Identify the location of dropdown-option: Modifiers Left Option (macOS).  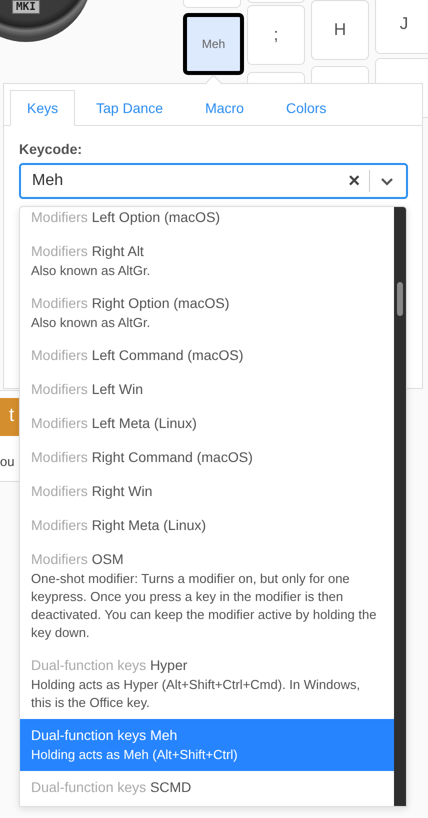
(207, 221).